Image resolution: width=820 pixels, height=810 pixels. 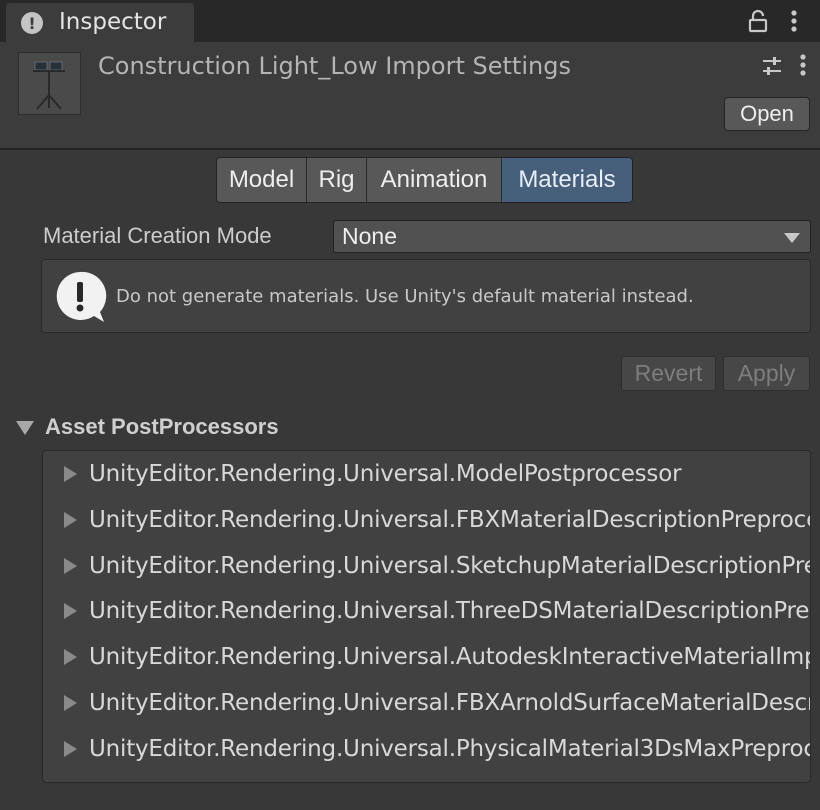 I want to click on lock-icon, so click(x=758, y=21).